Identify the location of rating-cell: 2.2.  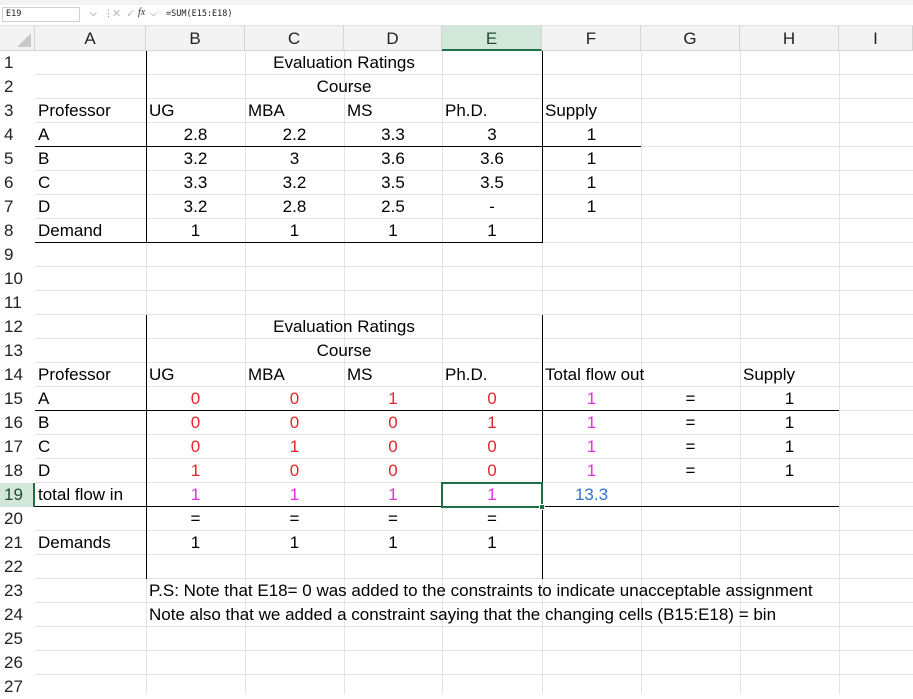
(294, 135).